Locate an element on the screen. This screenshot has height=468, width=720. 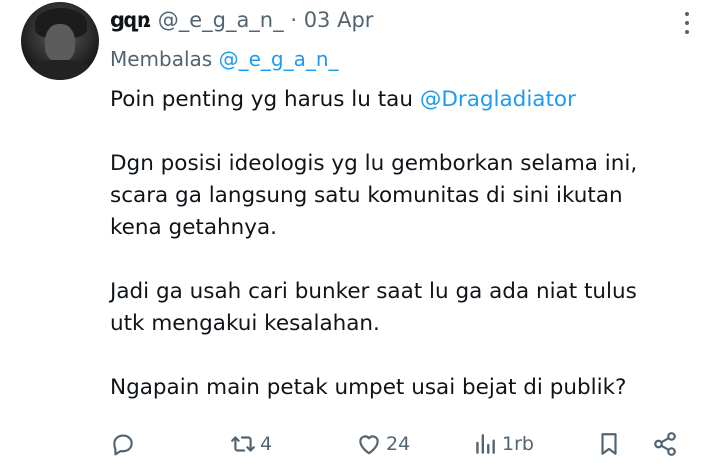
retweet-count: 4 is located at coordinates (266, 444).